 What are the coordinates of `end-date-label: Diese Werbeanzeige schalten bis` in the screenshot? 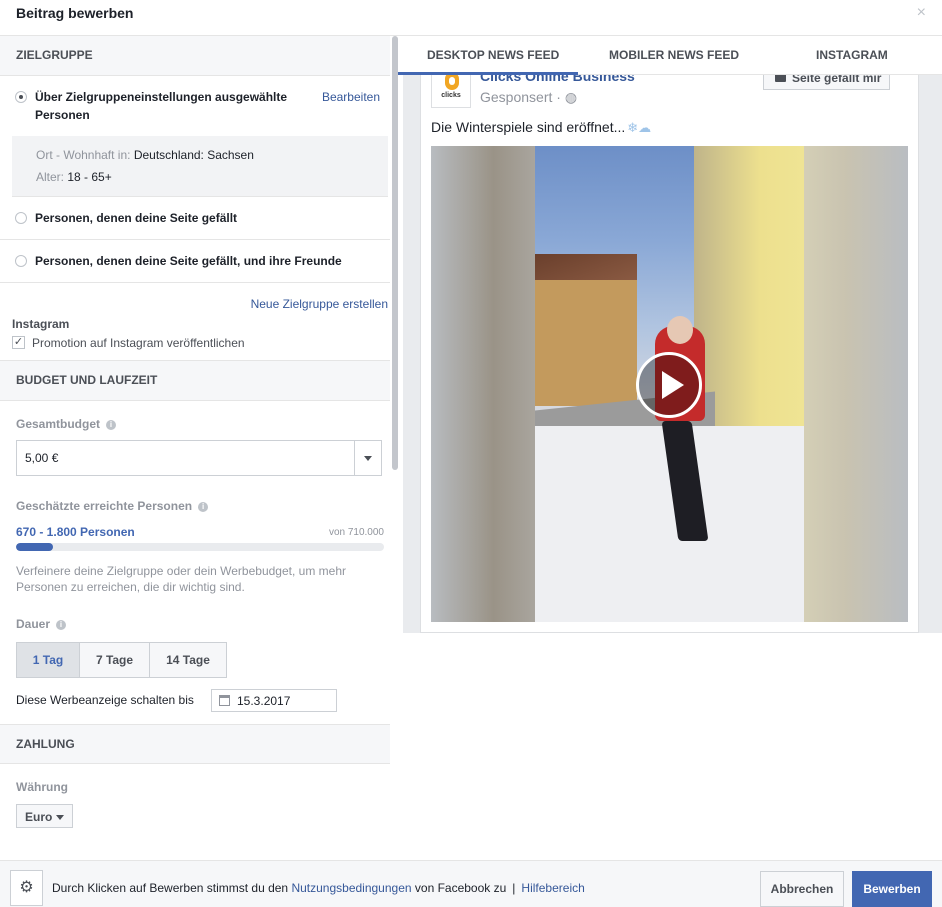 It's located at (105, 700).